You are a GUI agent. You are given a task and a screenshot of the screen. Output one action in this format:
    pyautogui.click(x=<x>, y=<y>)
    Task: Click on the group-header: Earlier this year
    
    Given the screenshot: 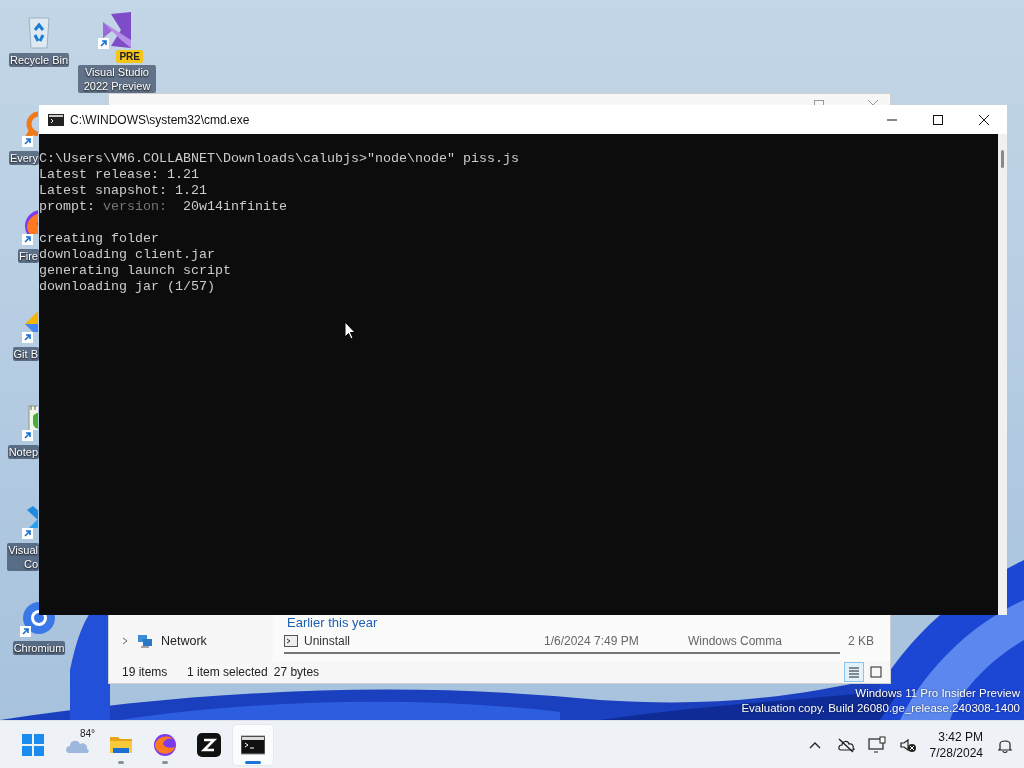 What is the action you would take?
    pyautogui.click(x=340, y=623)
    